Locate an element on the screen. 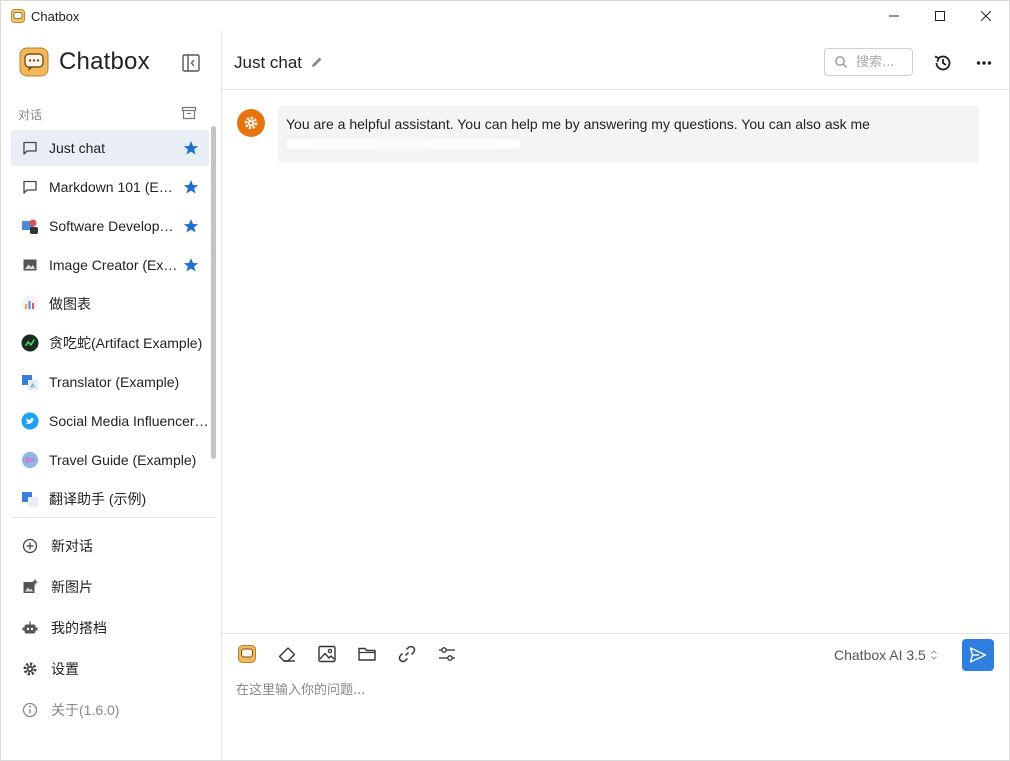  settings-button: 设置 is located at coordinates (111, 668).